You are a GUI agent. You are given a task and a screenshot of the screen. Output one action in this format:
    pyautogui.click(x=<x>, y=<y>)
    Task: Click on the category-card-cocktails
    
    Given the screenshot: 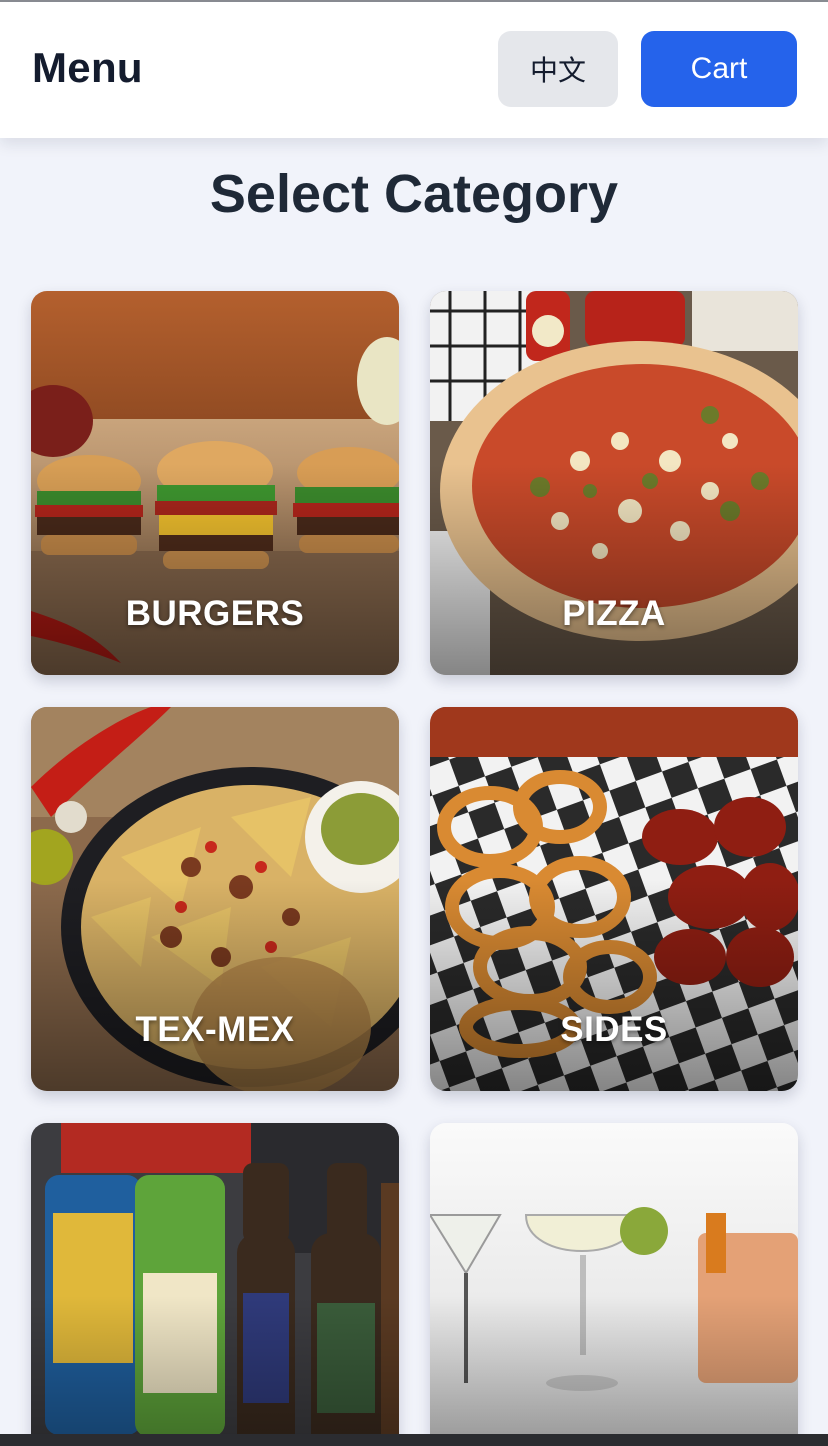 What is the action you would take?
    pyautogui.click(x=614, y=1284)
    